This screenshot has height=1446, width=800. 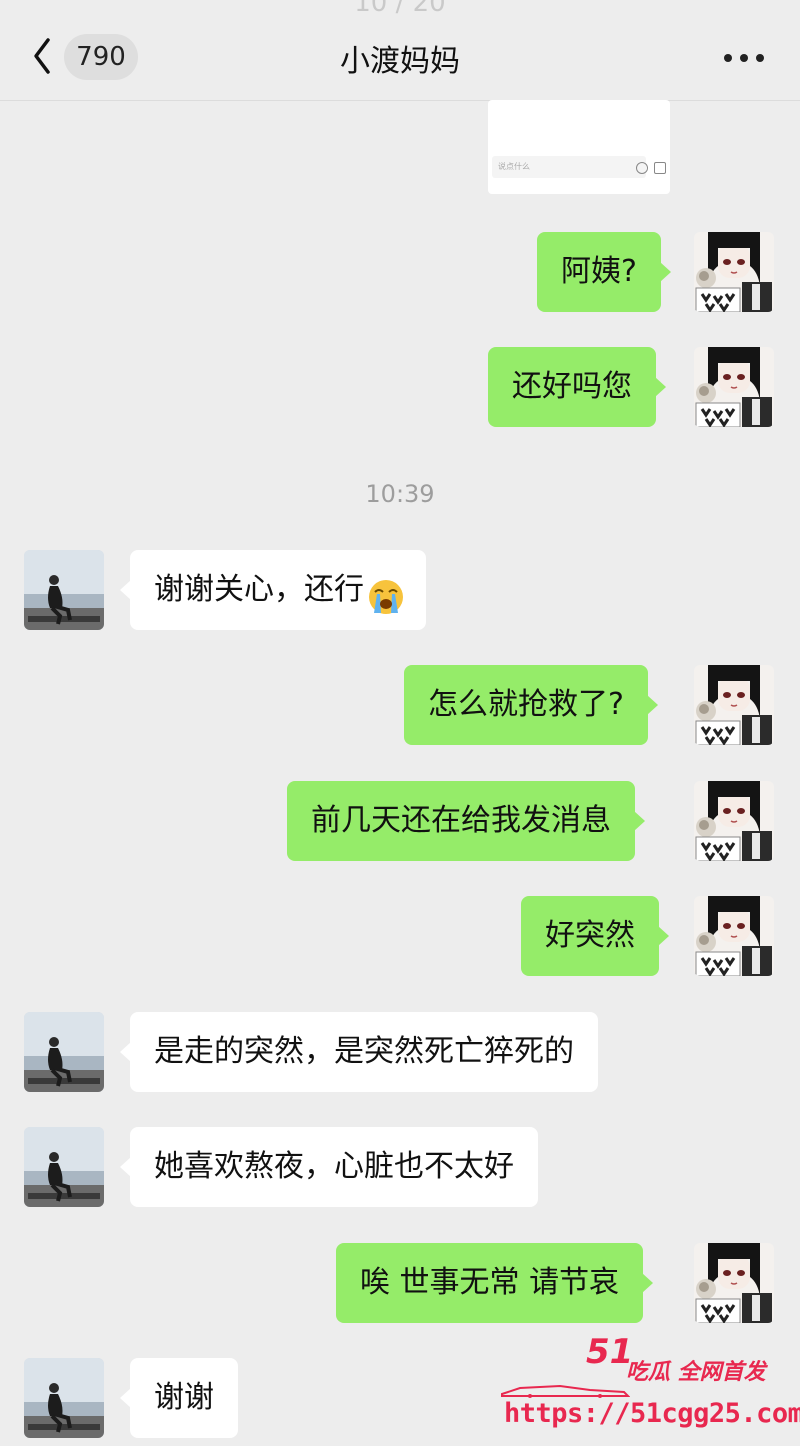 I want to click on crying-face-emoji-icon, so click(x=386, y=591).